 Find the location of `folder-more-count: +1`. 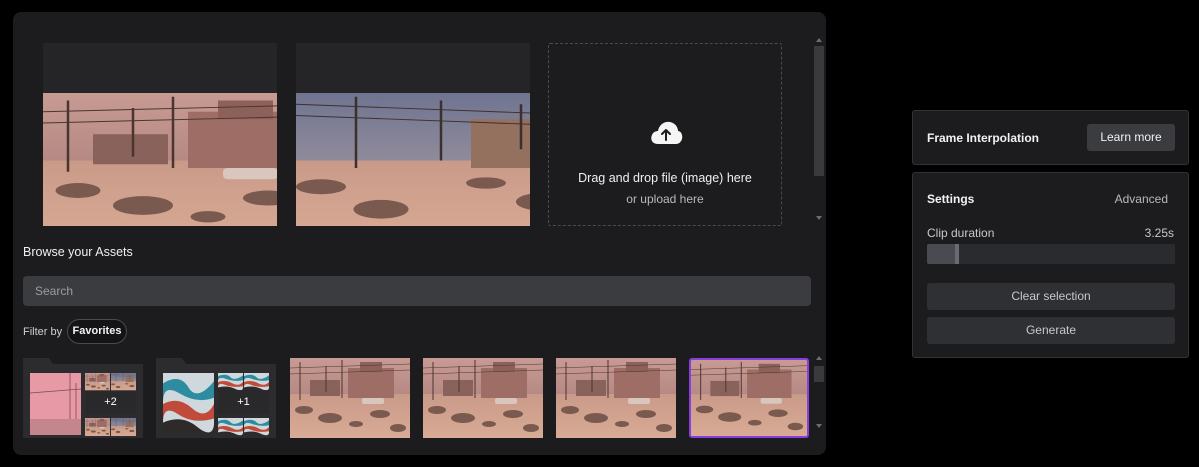

folder-more-count: +1 is located at coordinates (243, 402).